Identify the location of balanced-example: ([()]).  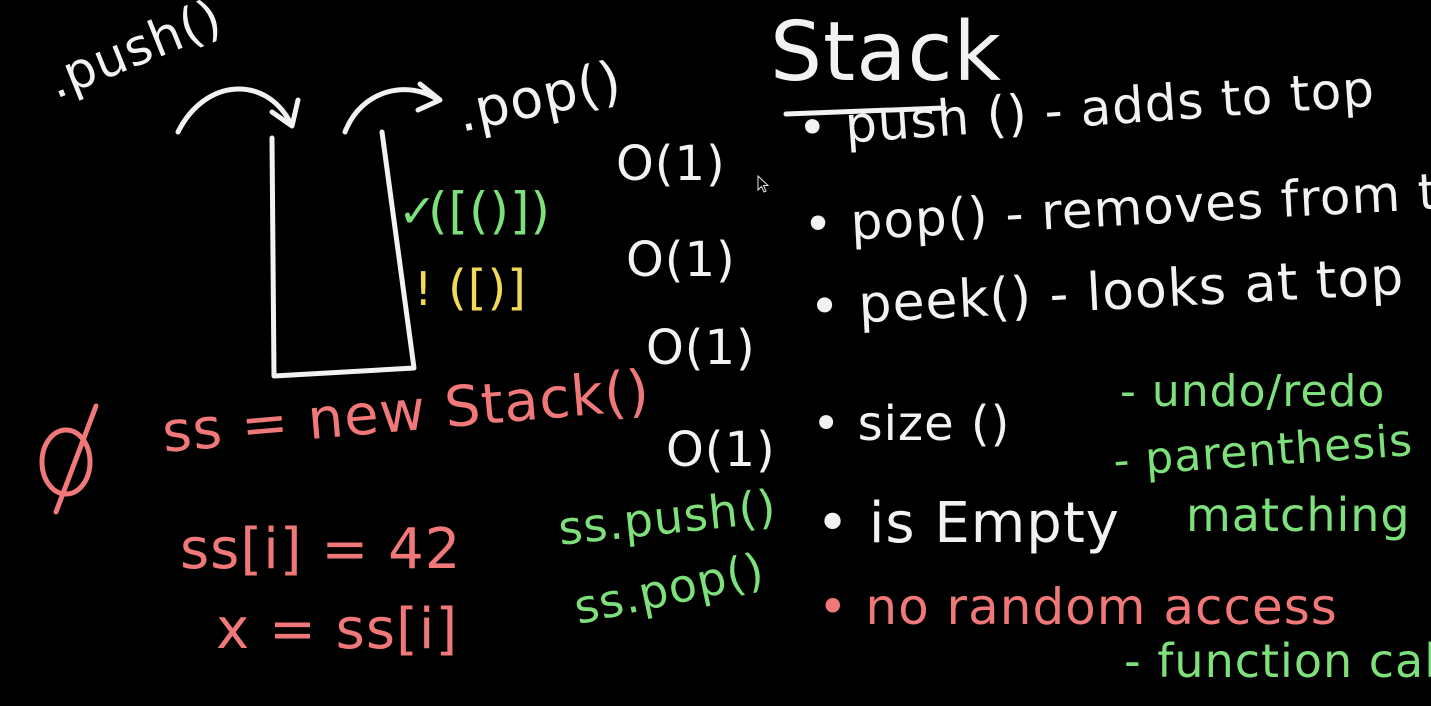
(490, 211).